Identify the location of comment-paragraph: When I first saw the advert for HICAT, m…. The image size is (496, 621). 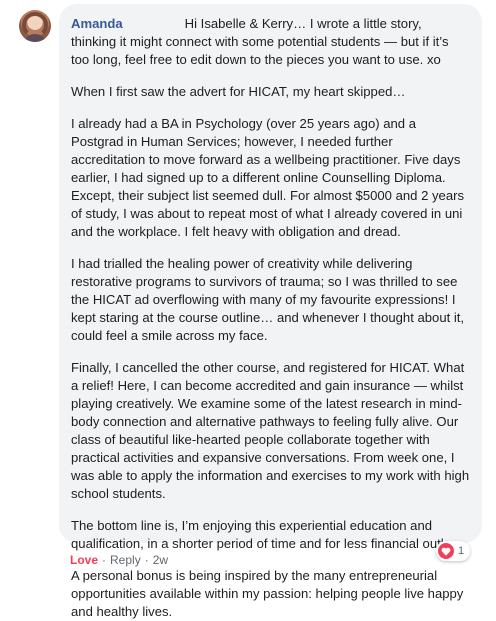
(238, 91).